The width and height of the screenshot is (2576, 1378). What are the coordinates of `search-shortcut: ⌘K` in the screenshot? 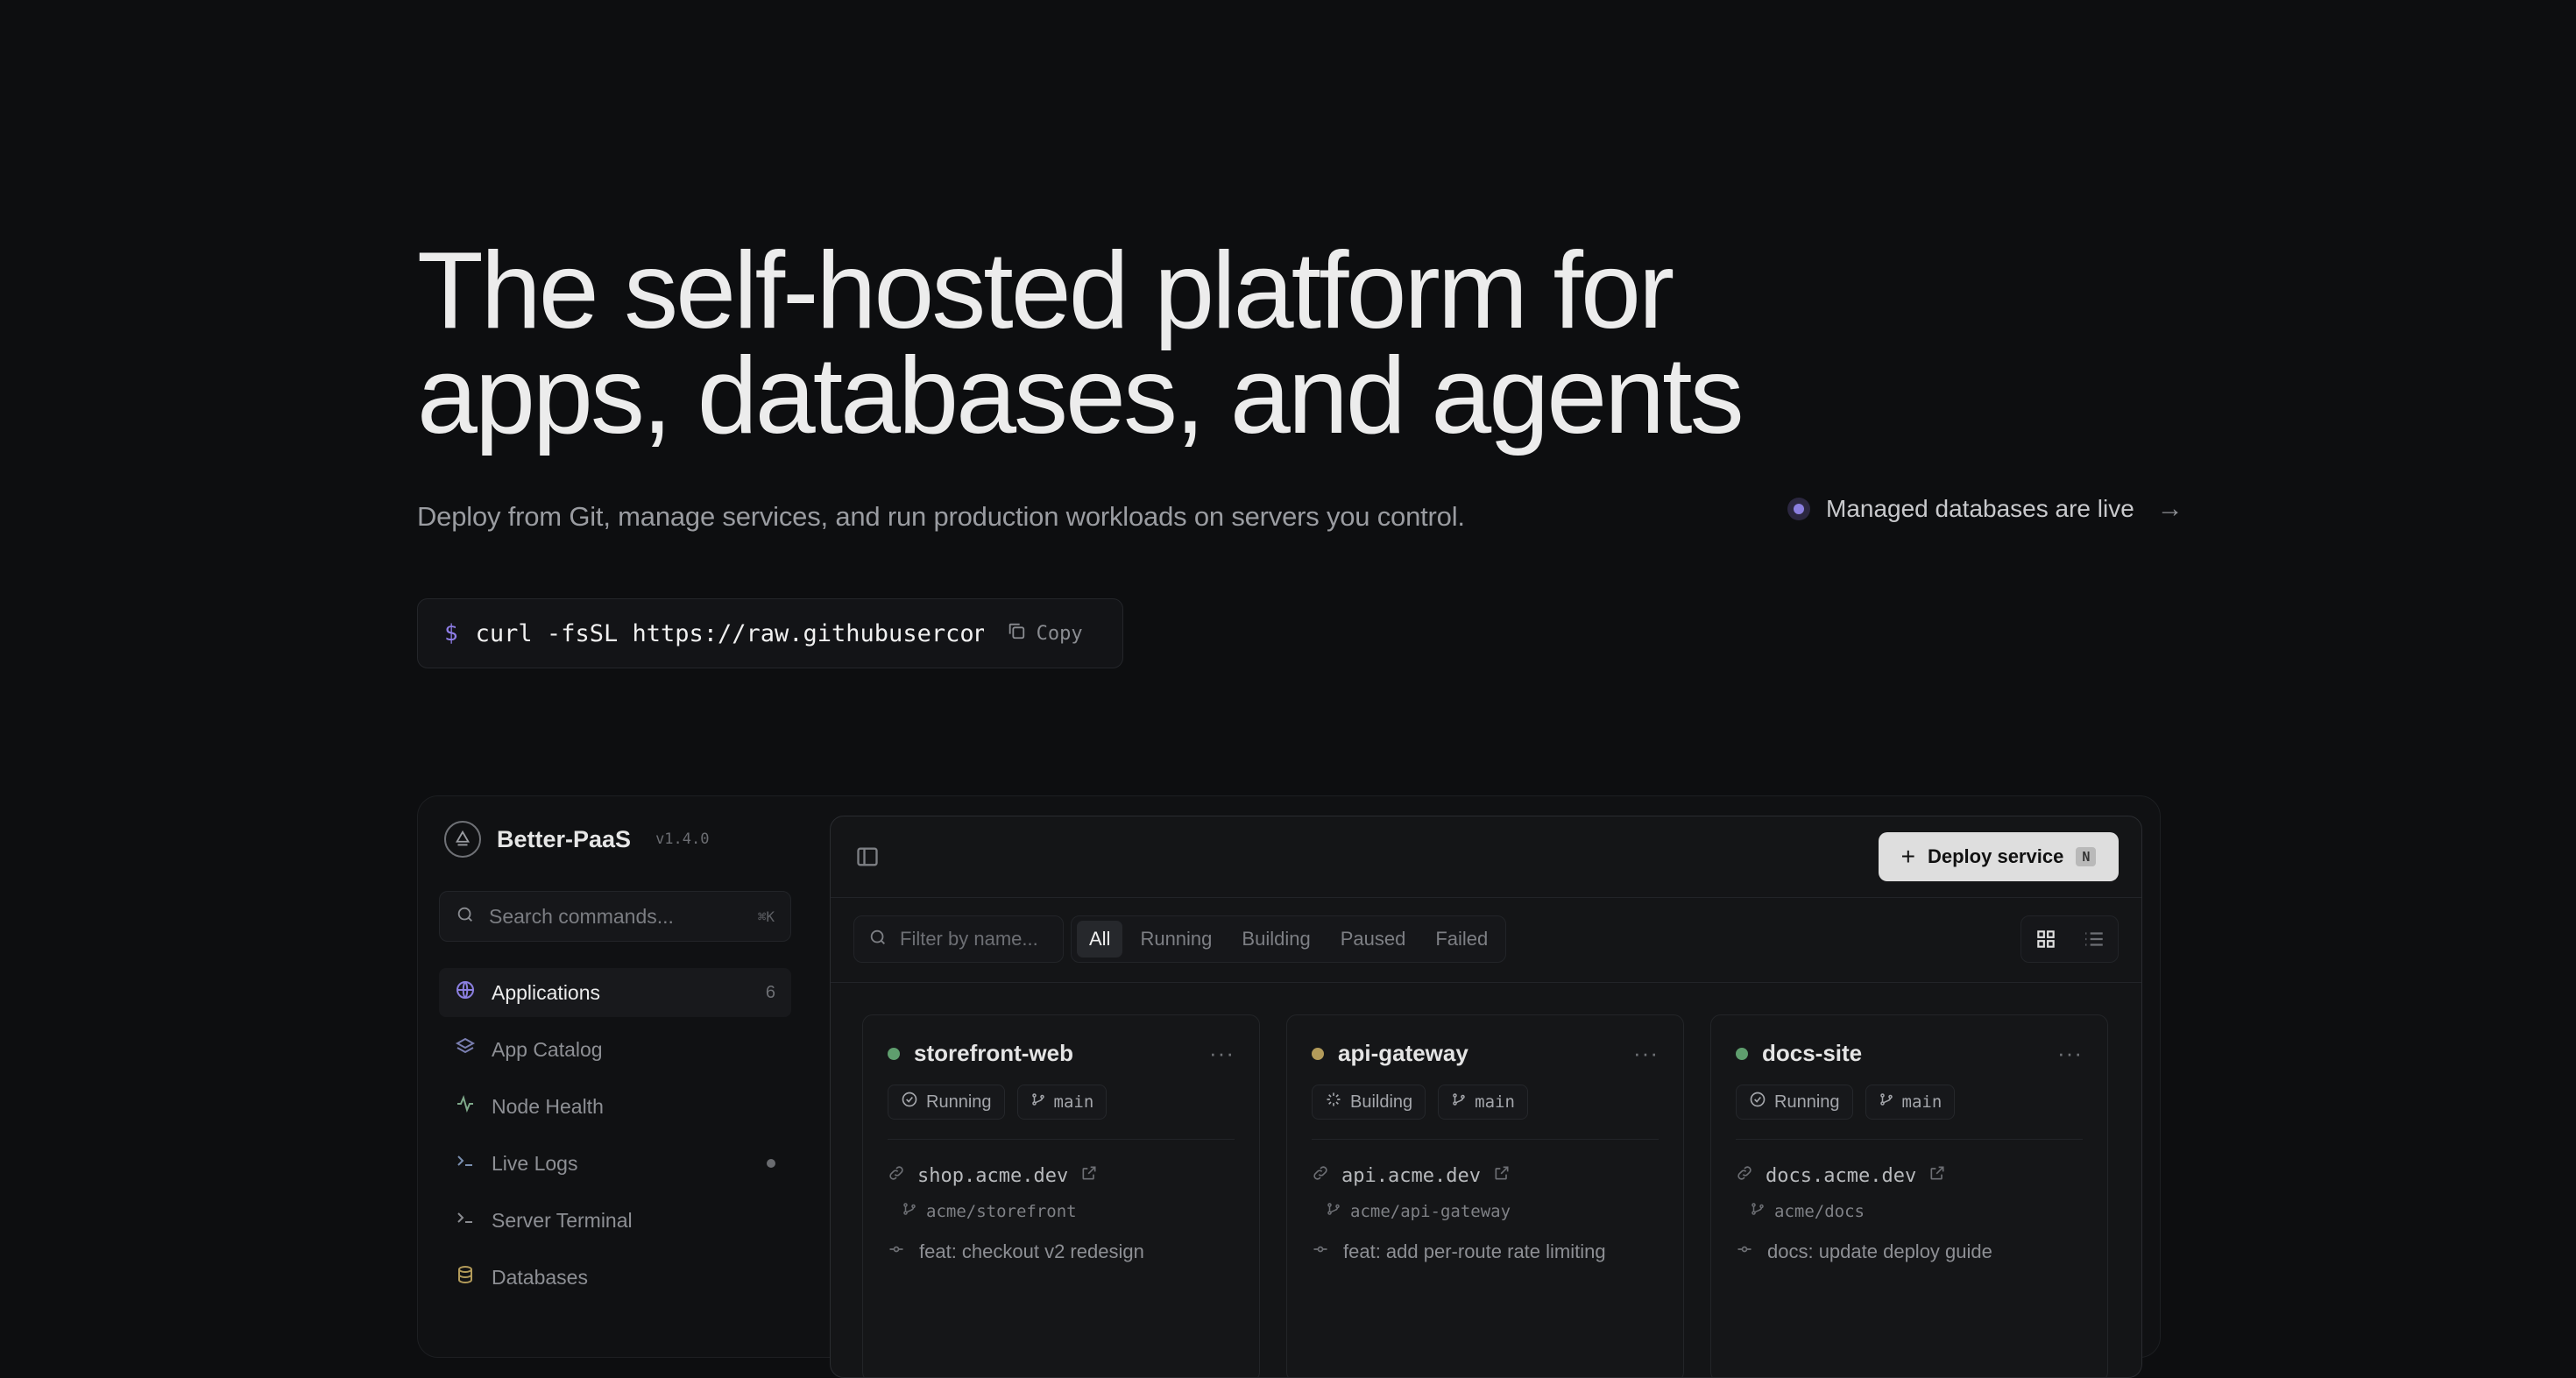 It's located at (766, 916).